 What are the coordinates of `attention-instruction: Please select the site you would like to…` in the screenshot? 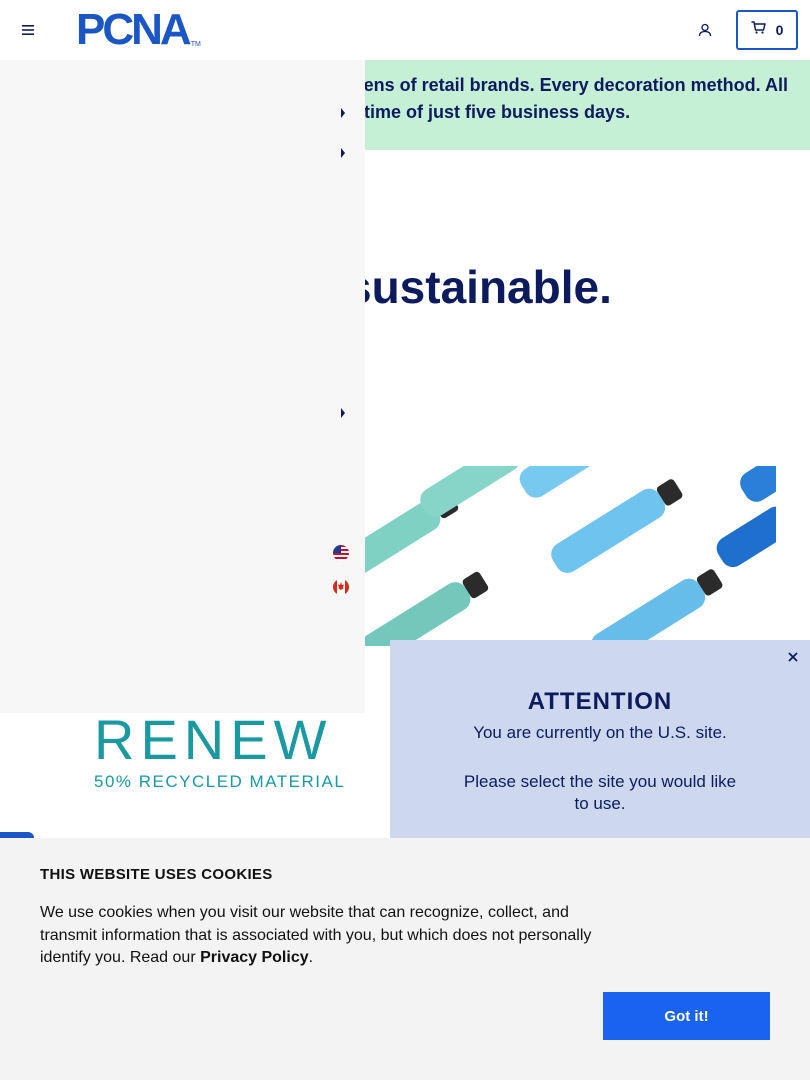 It's located at (600, 792).